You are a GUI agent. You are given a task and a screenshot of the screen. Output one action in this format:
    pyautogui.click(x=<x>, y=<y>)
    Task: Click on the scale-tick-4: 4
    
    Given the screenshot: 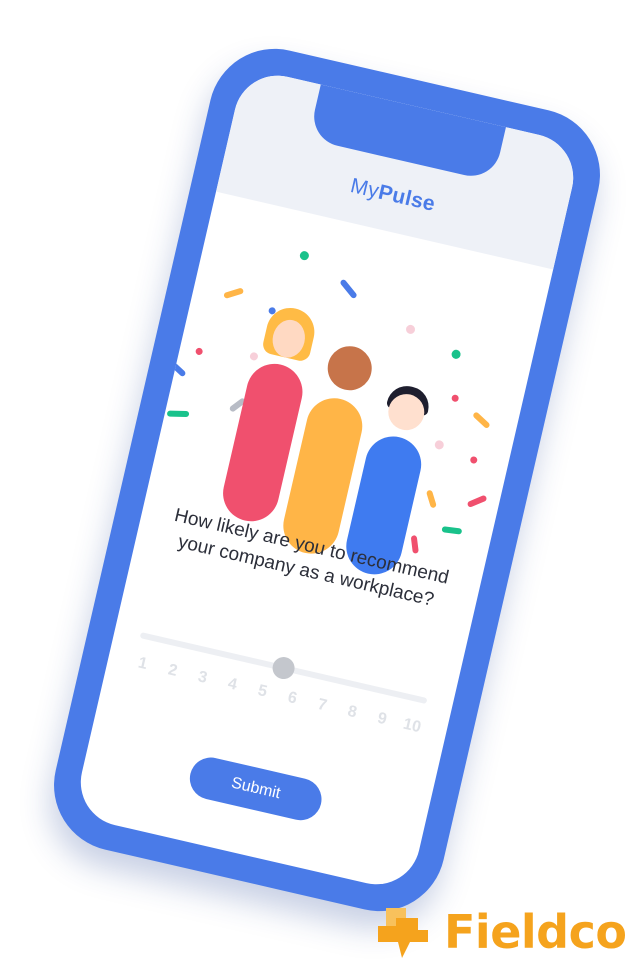 What is the action you would take?
    pyautogui.click(x=232, y=685)
    